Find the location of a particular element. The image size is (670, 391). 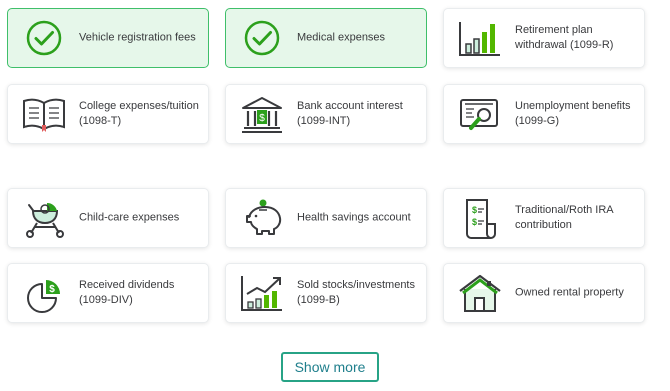

pie-dollar-icon: $ is located at coordinates (44, 293).